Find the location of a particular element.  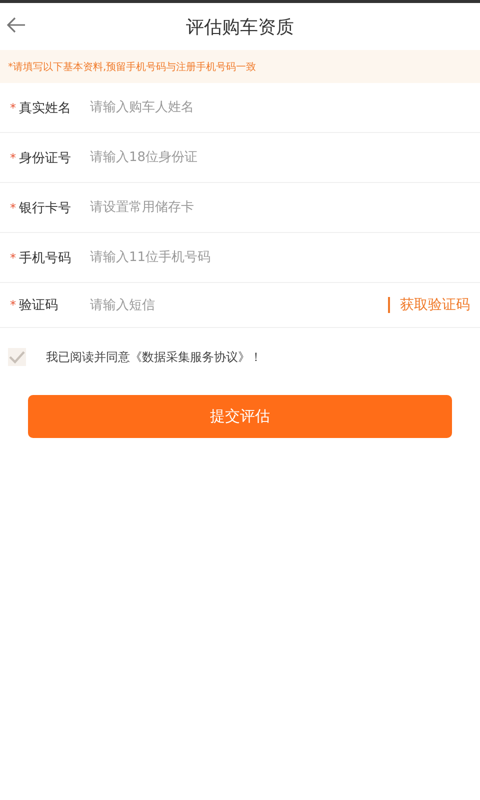

get-code-button: 获取验证码 is located at coordinates (435, 305).